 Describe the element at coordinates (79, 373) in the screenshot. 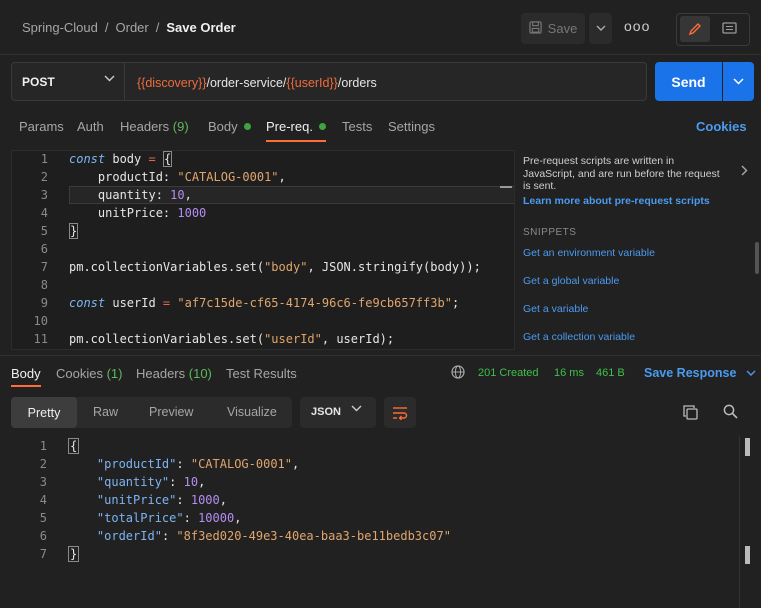

I see `response-tab-cookies-label: Cookies` at that location.